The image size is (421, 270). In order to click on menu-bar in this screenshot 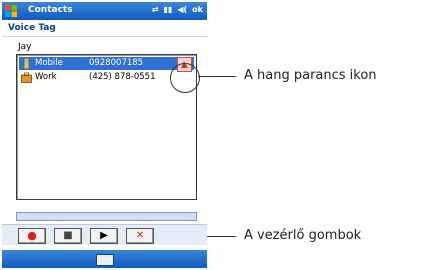, I will do `click(104, 259)`.